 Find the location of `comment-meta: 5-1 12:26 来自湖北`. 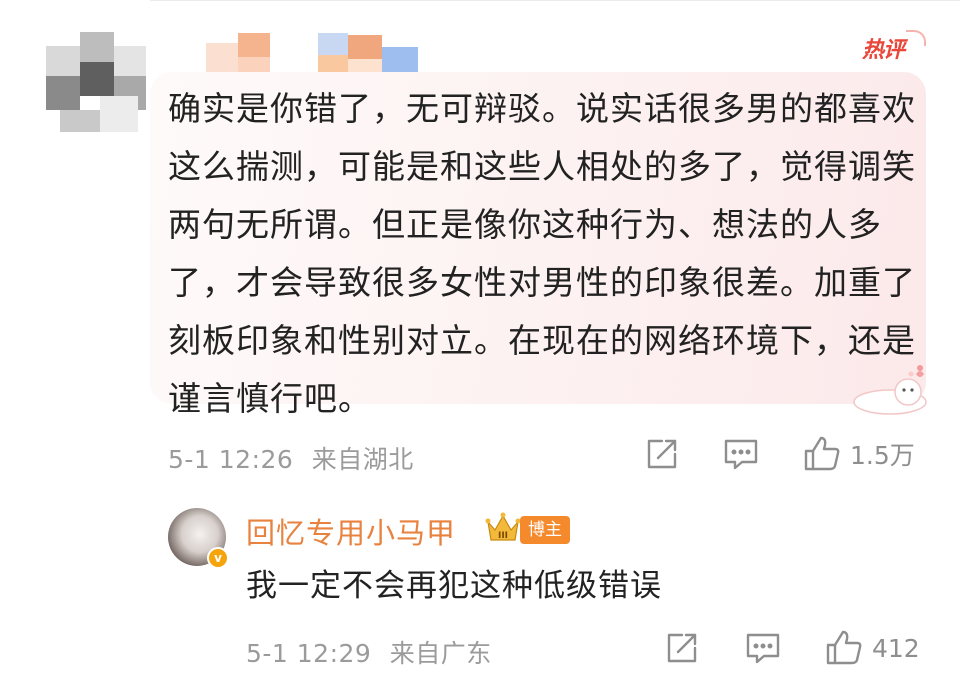

comment-meta: 5-1 12:26 来自湖北 is located at coordinates (291, 458).